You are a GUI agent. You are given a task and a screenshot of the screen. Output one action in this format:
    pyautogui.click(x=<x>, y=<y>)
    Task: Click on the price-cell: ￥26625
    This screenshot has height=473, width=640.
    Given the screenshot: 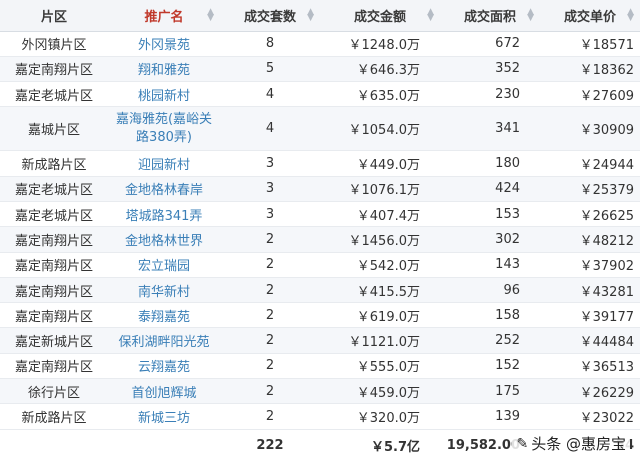 What is the action you would take?
    pyautogui.click(x=590, y=214)
    